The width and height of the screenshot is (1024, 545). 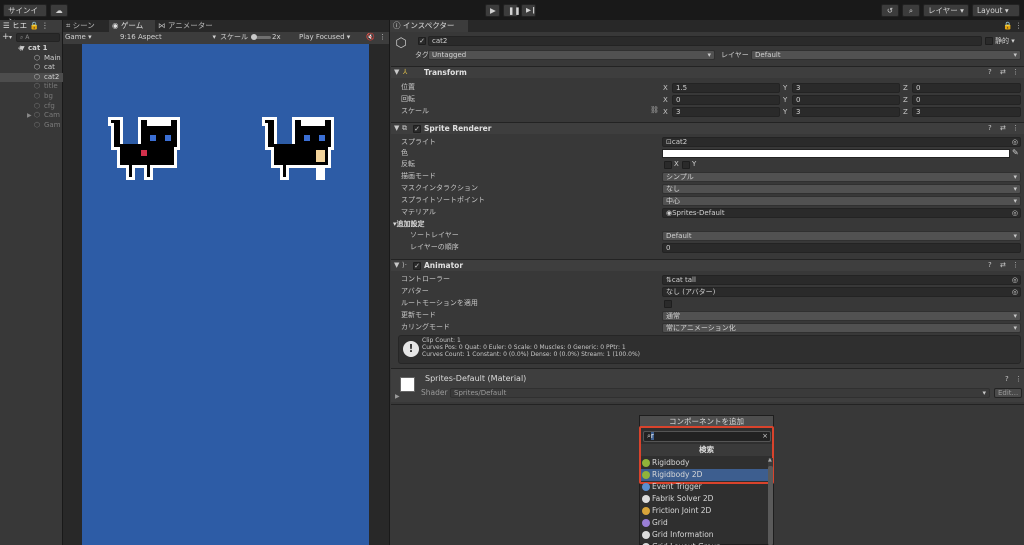 What do you see at coordinates (841, 316) in the screenshot?
I see `update-mode-dropdown: 通常` at bounding box center [841, 316].